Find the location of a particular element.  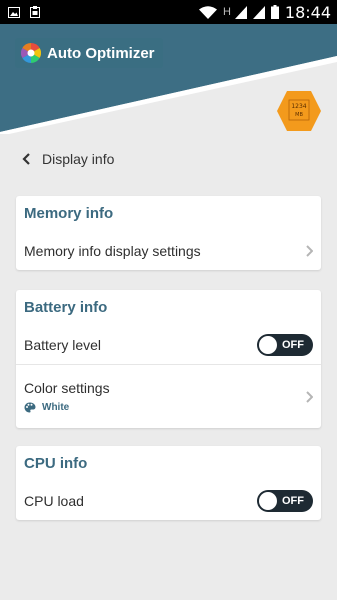

cpu-load-row: CPU load OFF is located at coordinates (168, 500).